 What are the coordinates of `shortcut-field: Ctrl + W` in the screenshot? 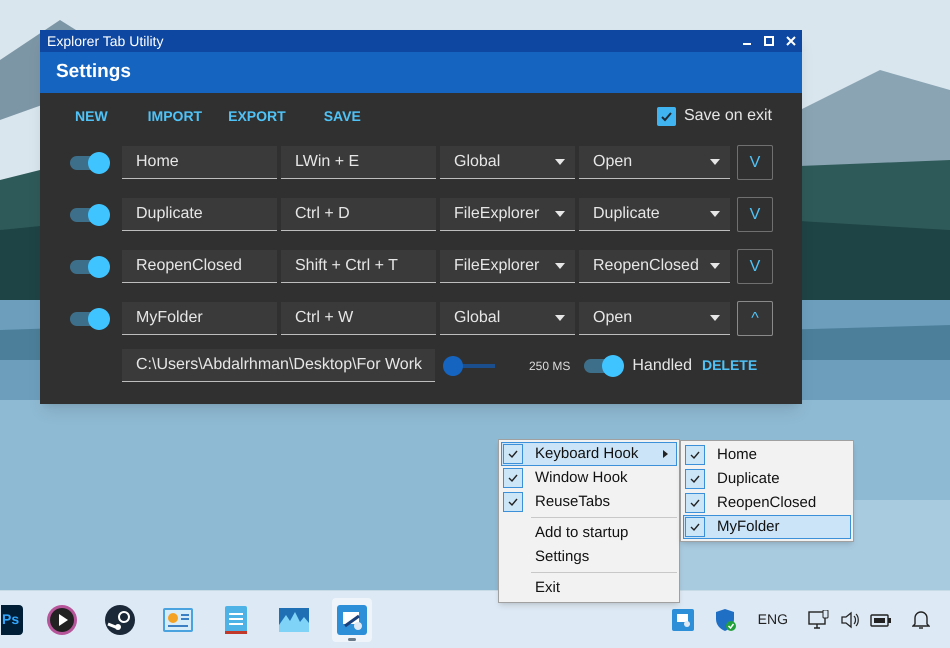 It's located at (358, 318).